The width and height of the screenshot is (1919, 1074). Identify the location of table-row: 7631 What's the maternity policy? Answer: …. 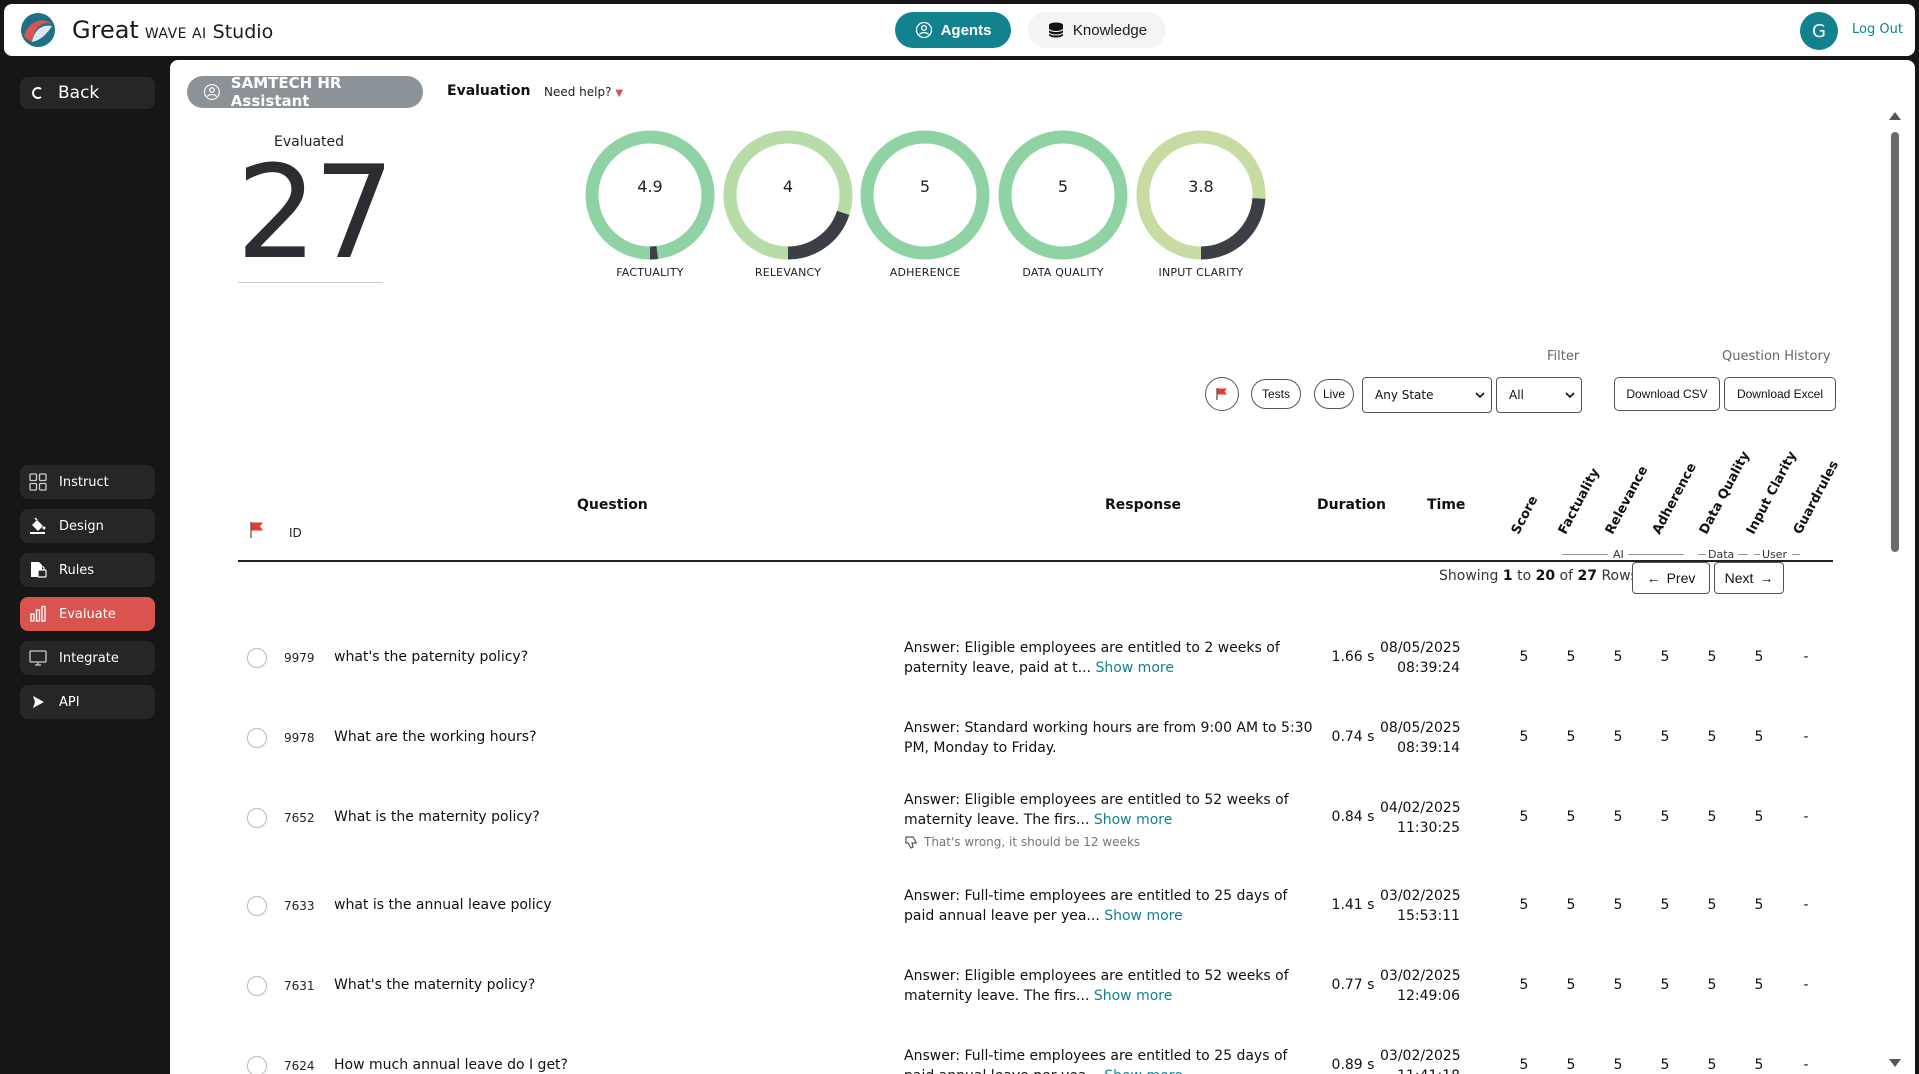
(1035, 988).